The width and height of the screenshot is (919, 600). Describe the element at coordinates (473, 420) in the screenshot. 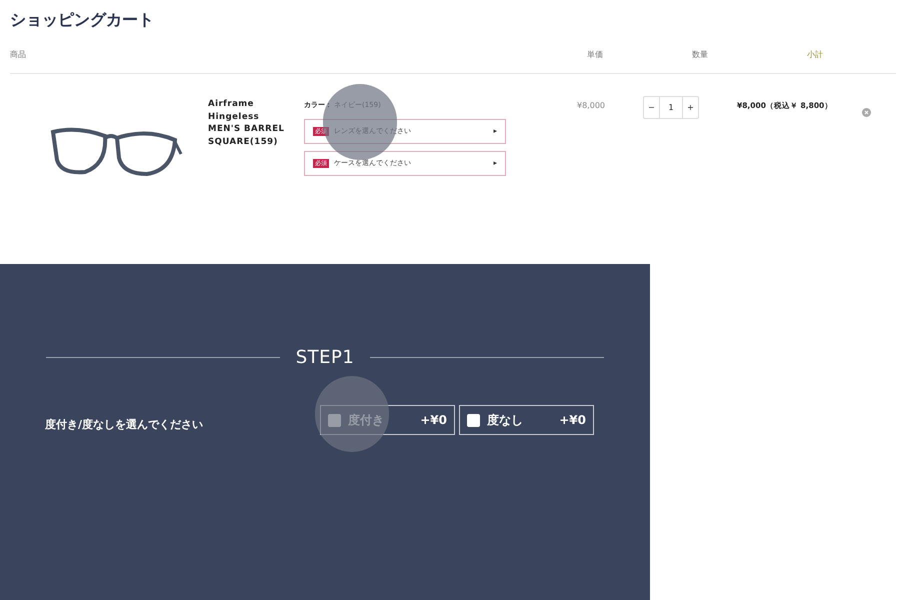

I see `checkbox` at that location.